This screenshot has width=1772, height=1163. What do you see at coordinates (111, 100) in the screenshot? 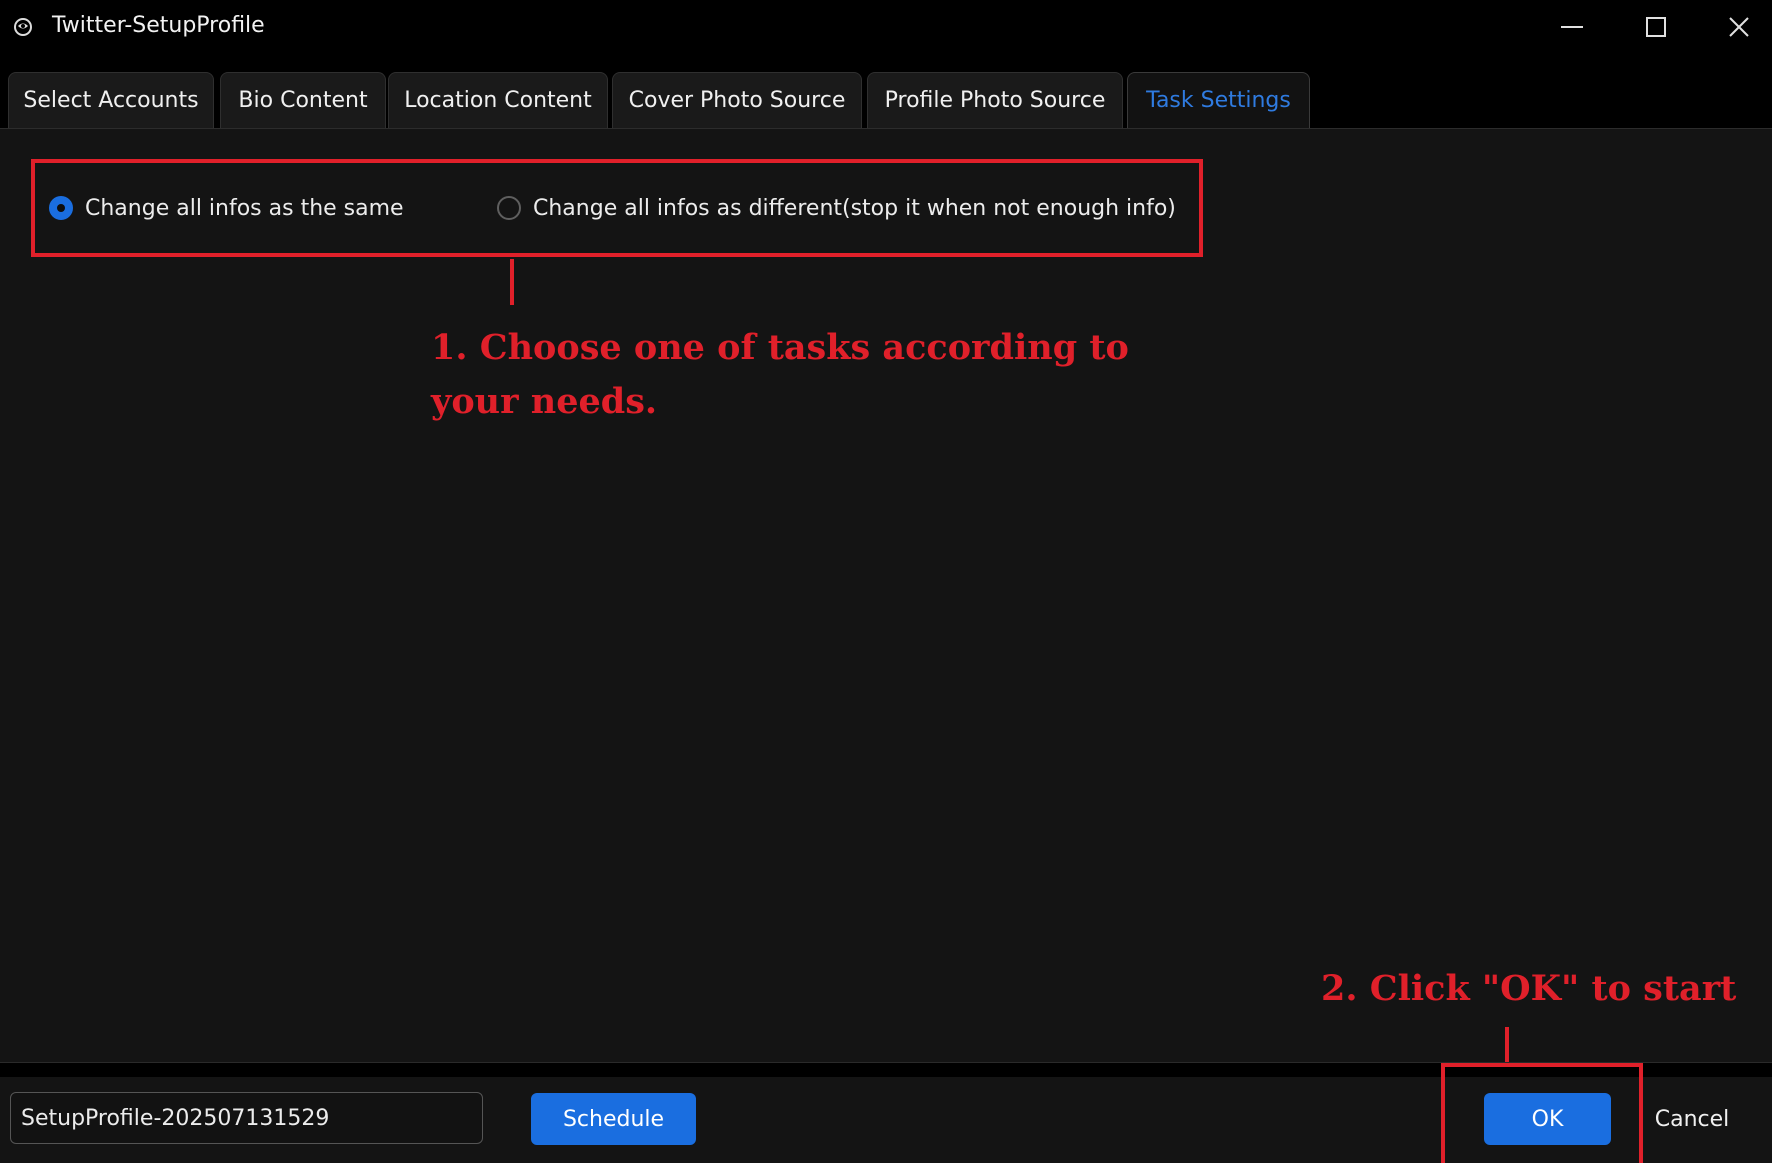
I see `tab-select-accounts: Select Accounts` at bounding box center [111, 100].